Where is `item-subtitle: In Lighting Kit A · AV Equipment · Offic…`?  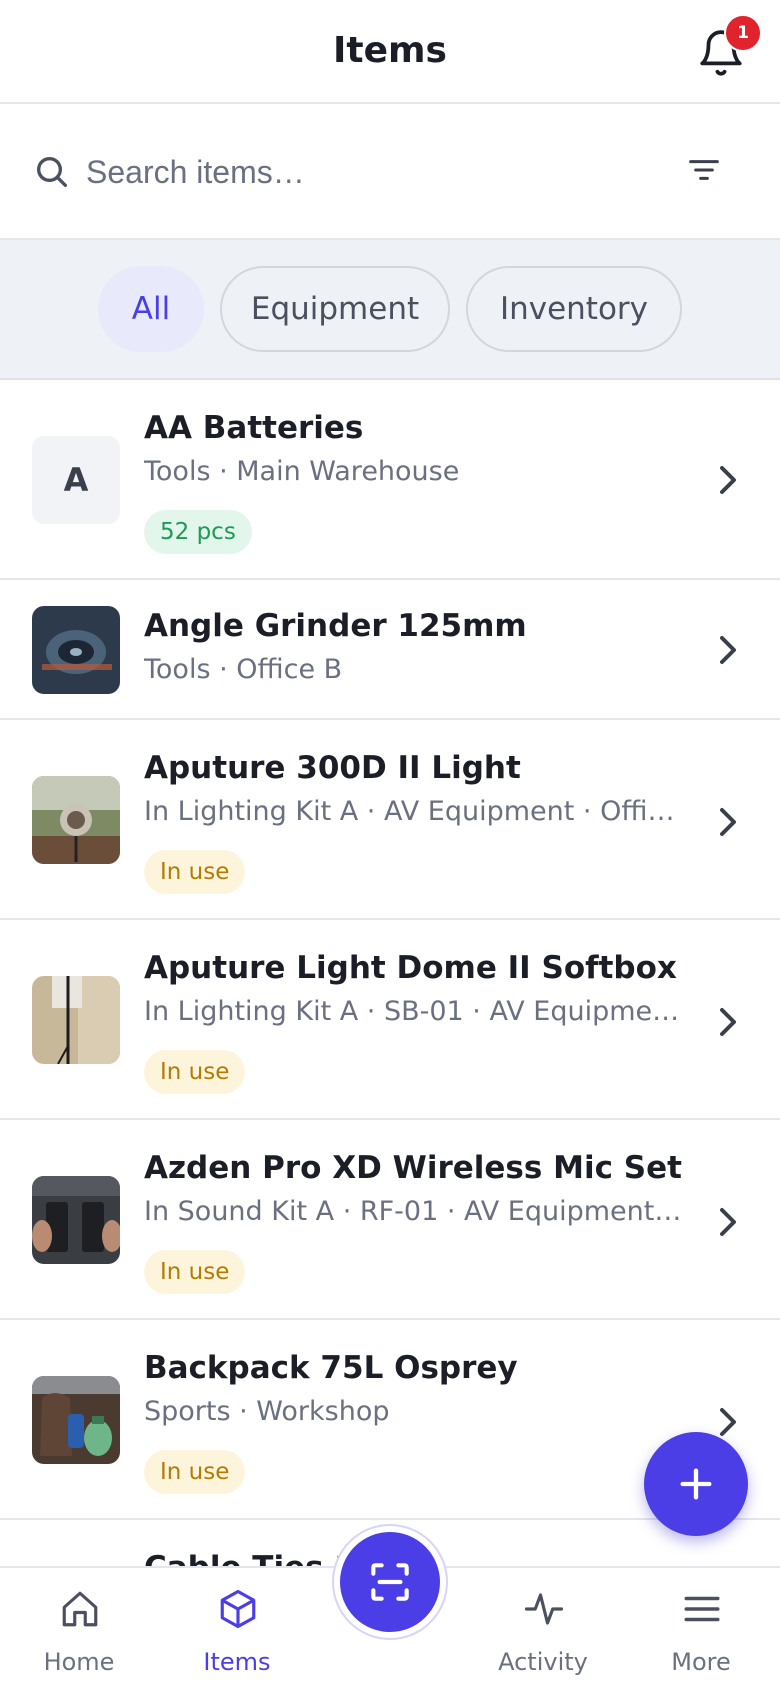
item-subtitle: In Lighting Kit A · AV Equipment · Offic… is located at coordinates (413, 811).